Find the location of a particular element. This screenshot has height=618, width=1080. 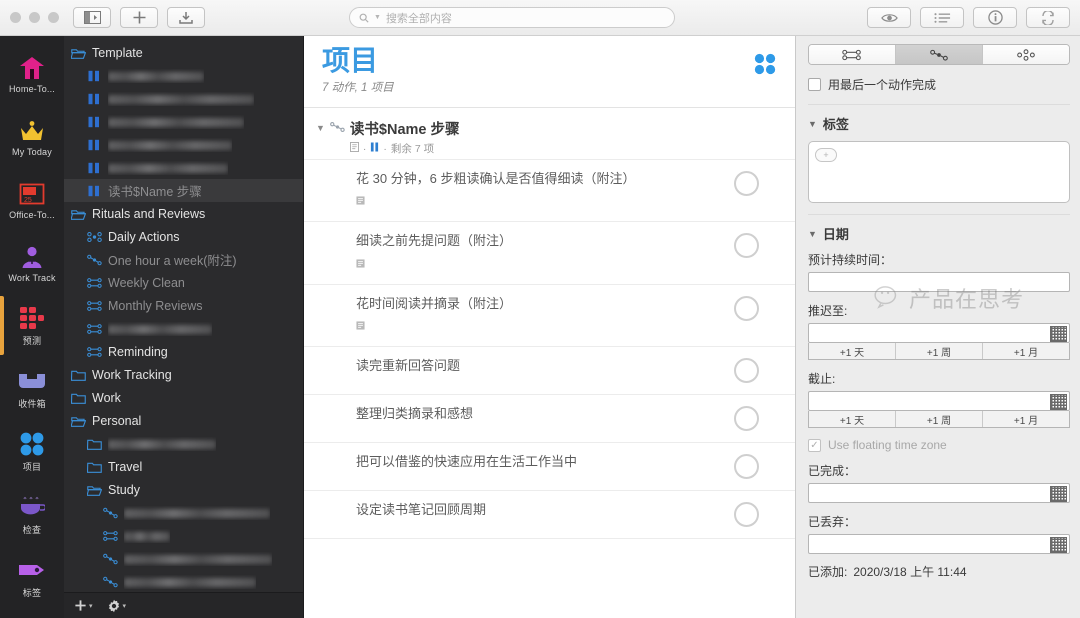

sidebar-row: Rituals and Reviews is located at coordinates (183, 213).